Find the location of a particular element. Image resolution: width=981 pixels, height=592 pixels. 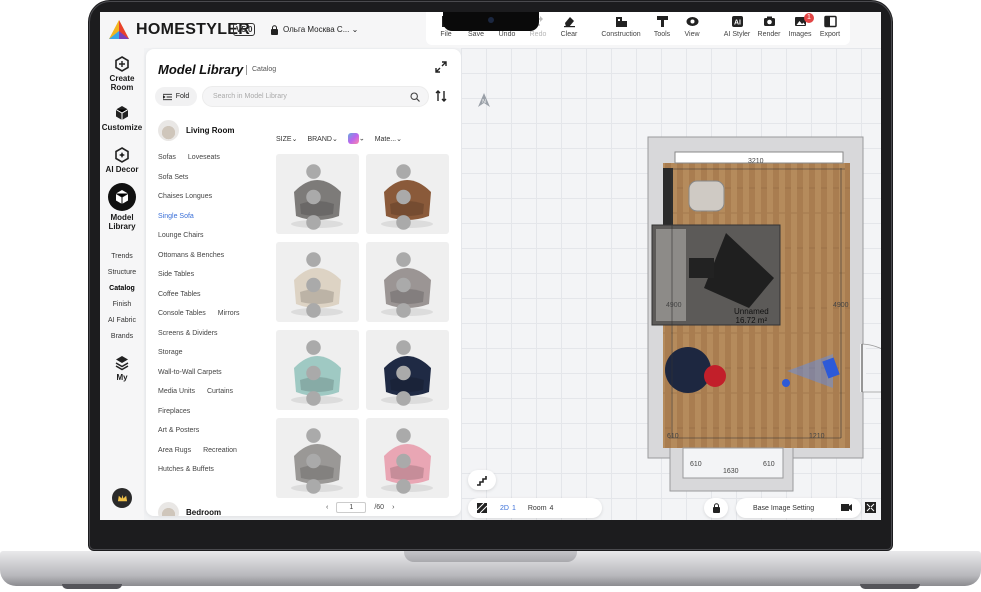

model-card-brown-leather-armchair is located at coordinates (407, 194).